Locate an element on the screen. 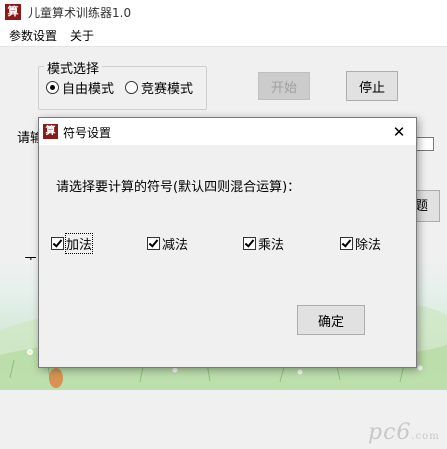 This screenshot has width=447, height=449. checkbox-division: 除法 is located at coordinates (360, 243).